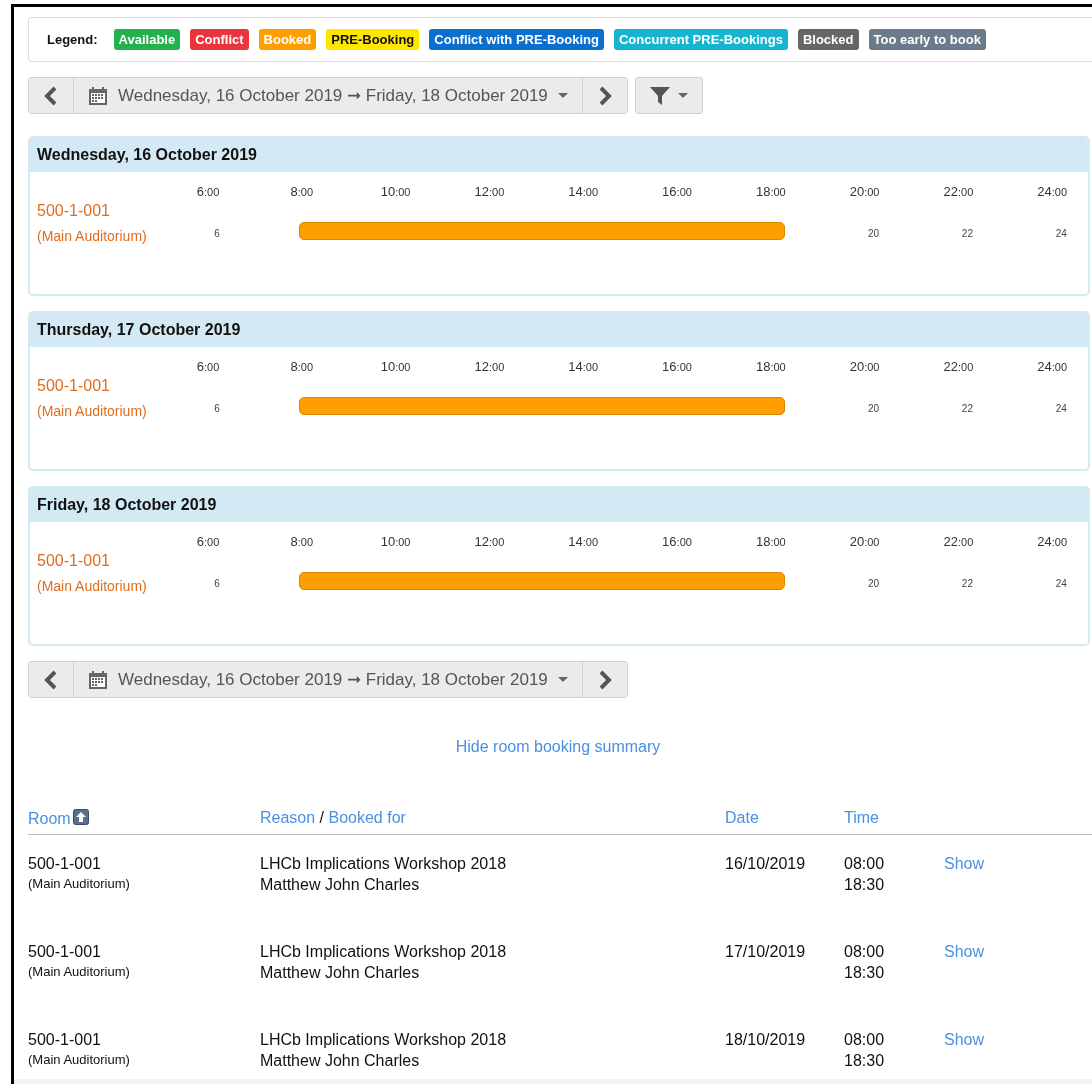  Describe the element at coordinates (558, 747) in the screenshot. I see `hide-summary-link: Hide room booking summary` at that location.